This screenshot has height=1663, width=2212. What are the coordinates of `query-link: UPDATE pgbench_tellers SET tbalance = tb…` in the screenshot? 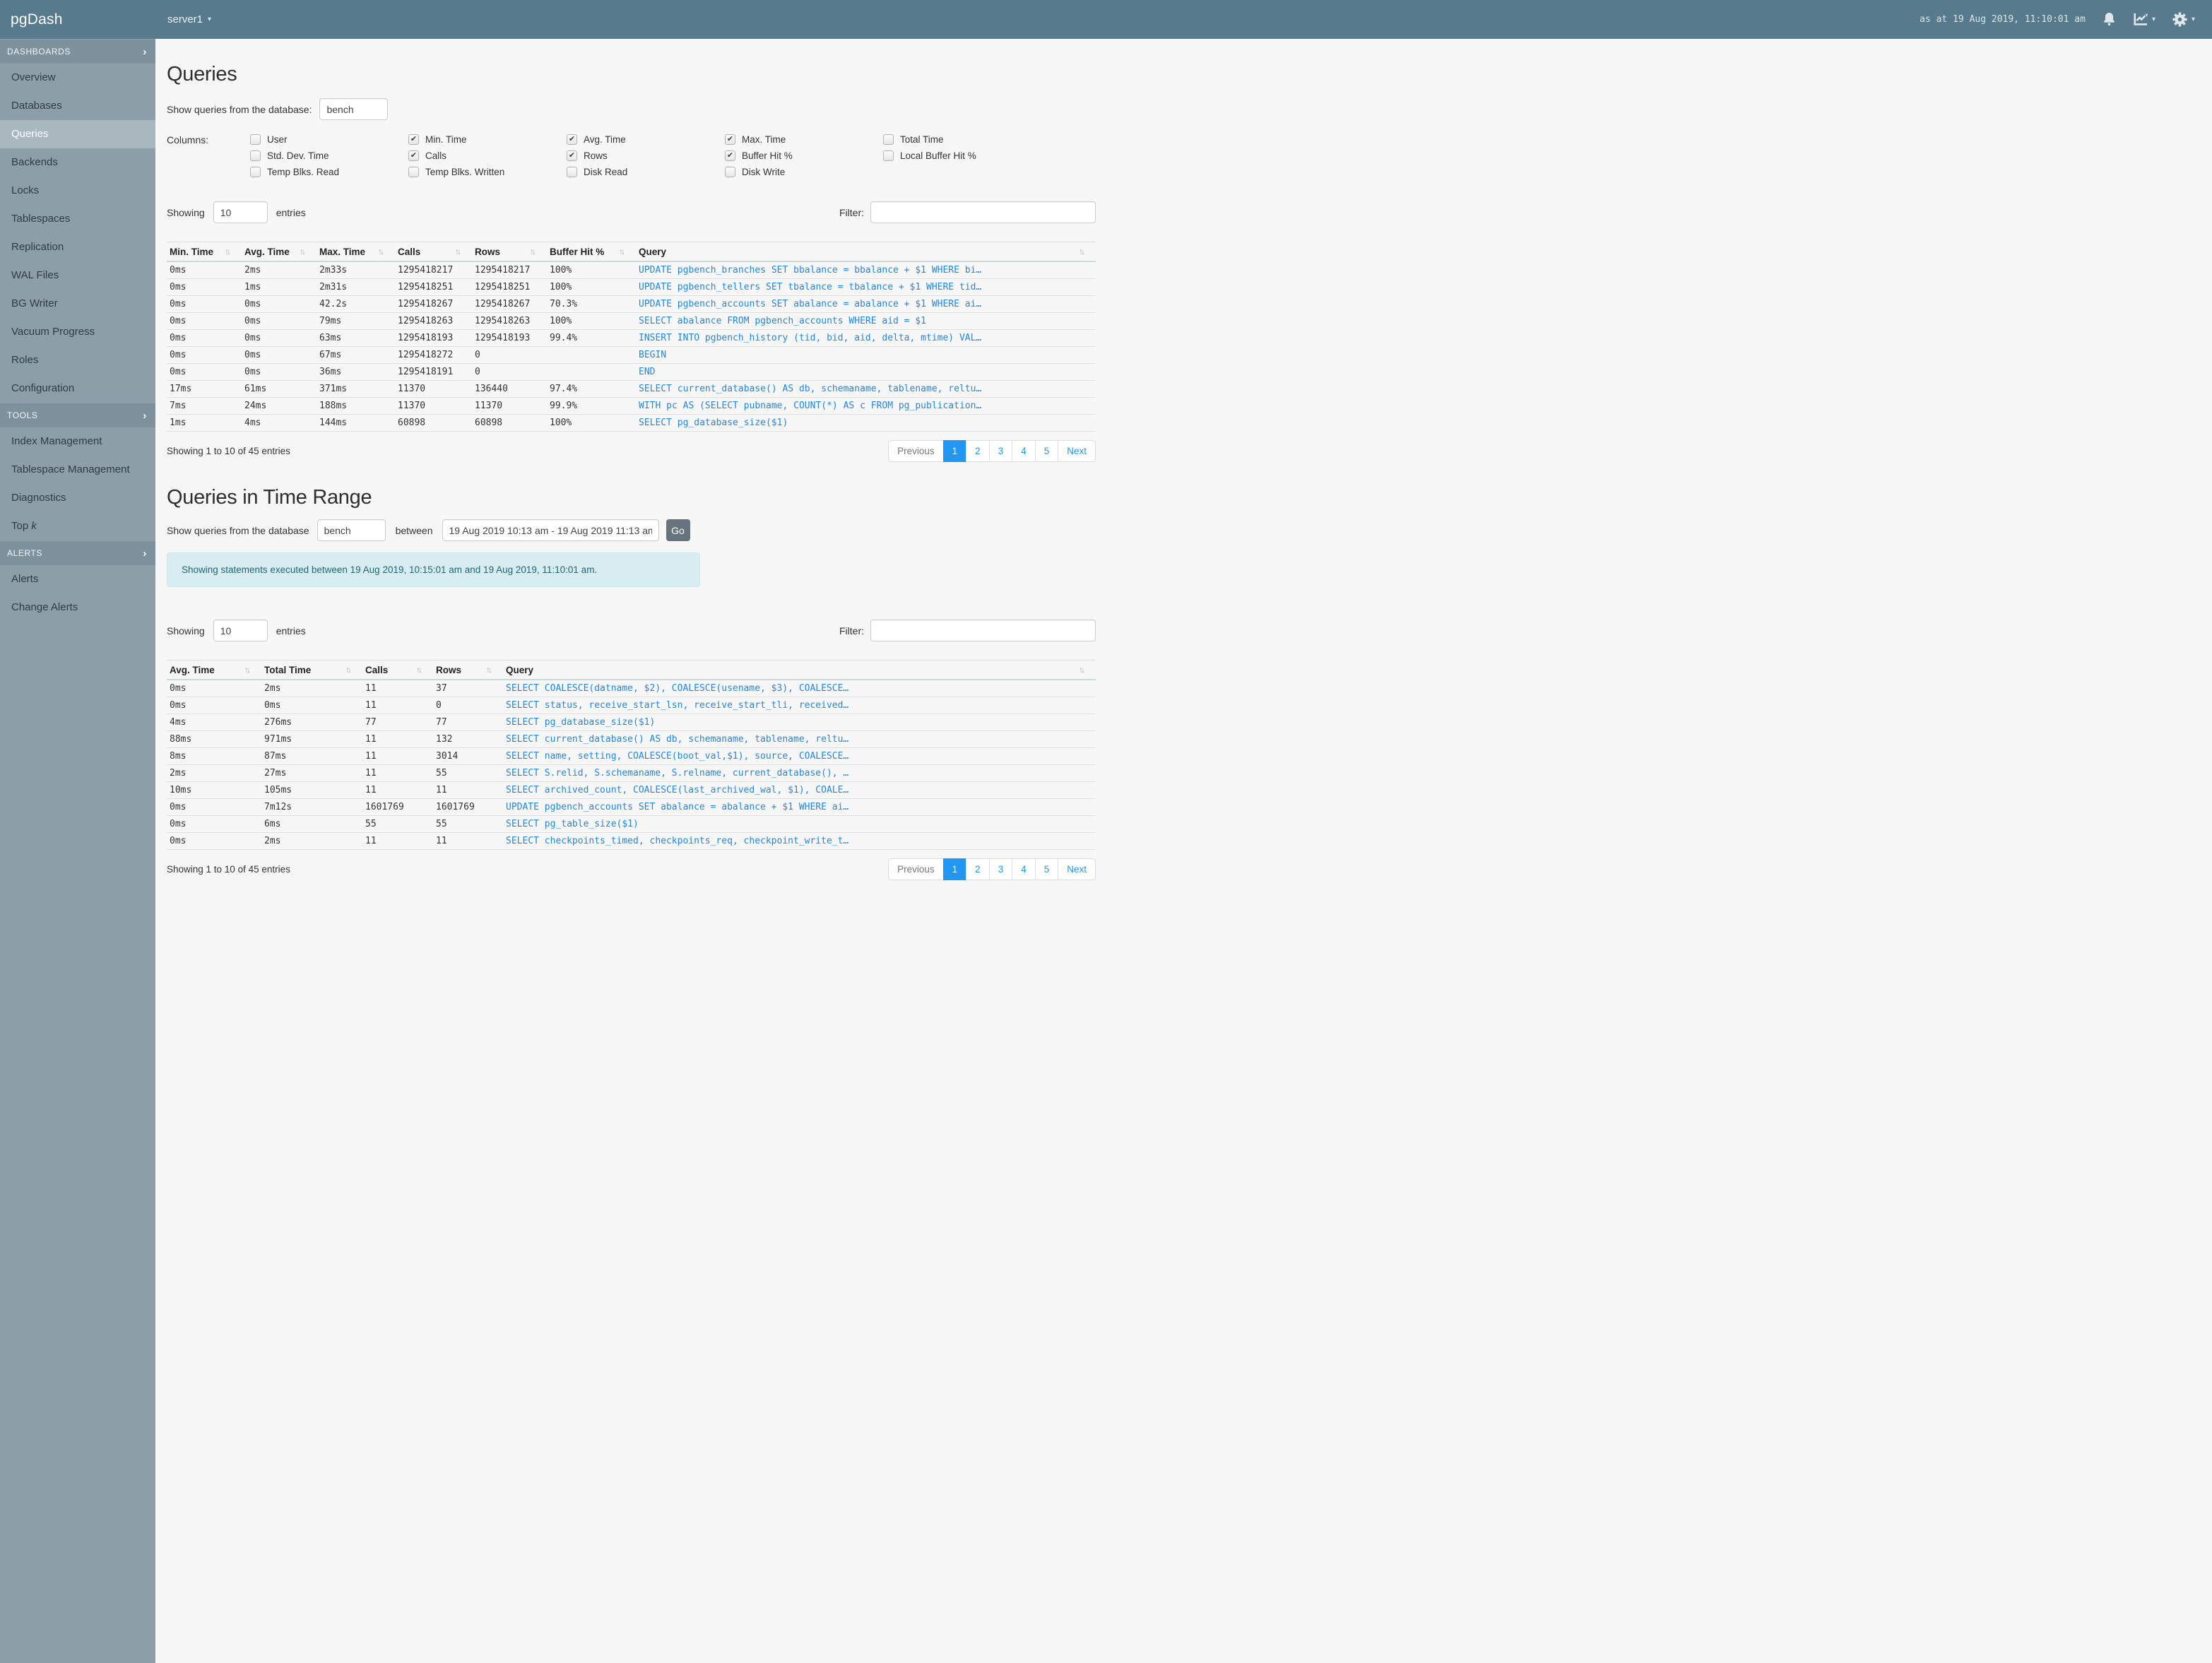 It's located at (866, 287).